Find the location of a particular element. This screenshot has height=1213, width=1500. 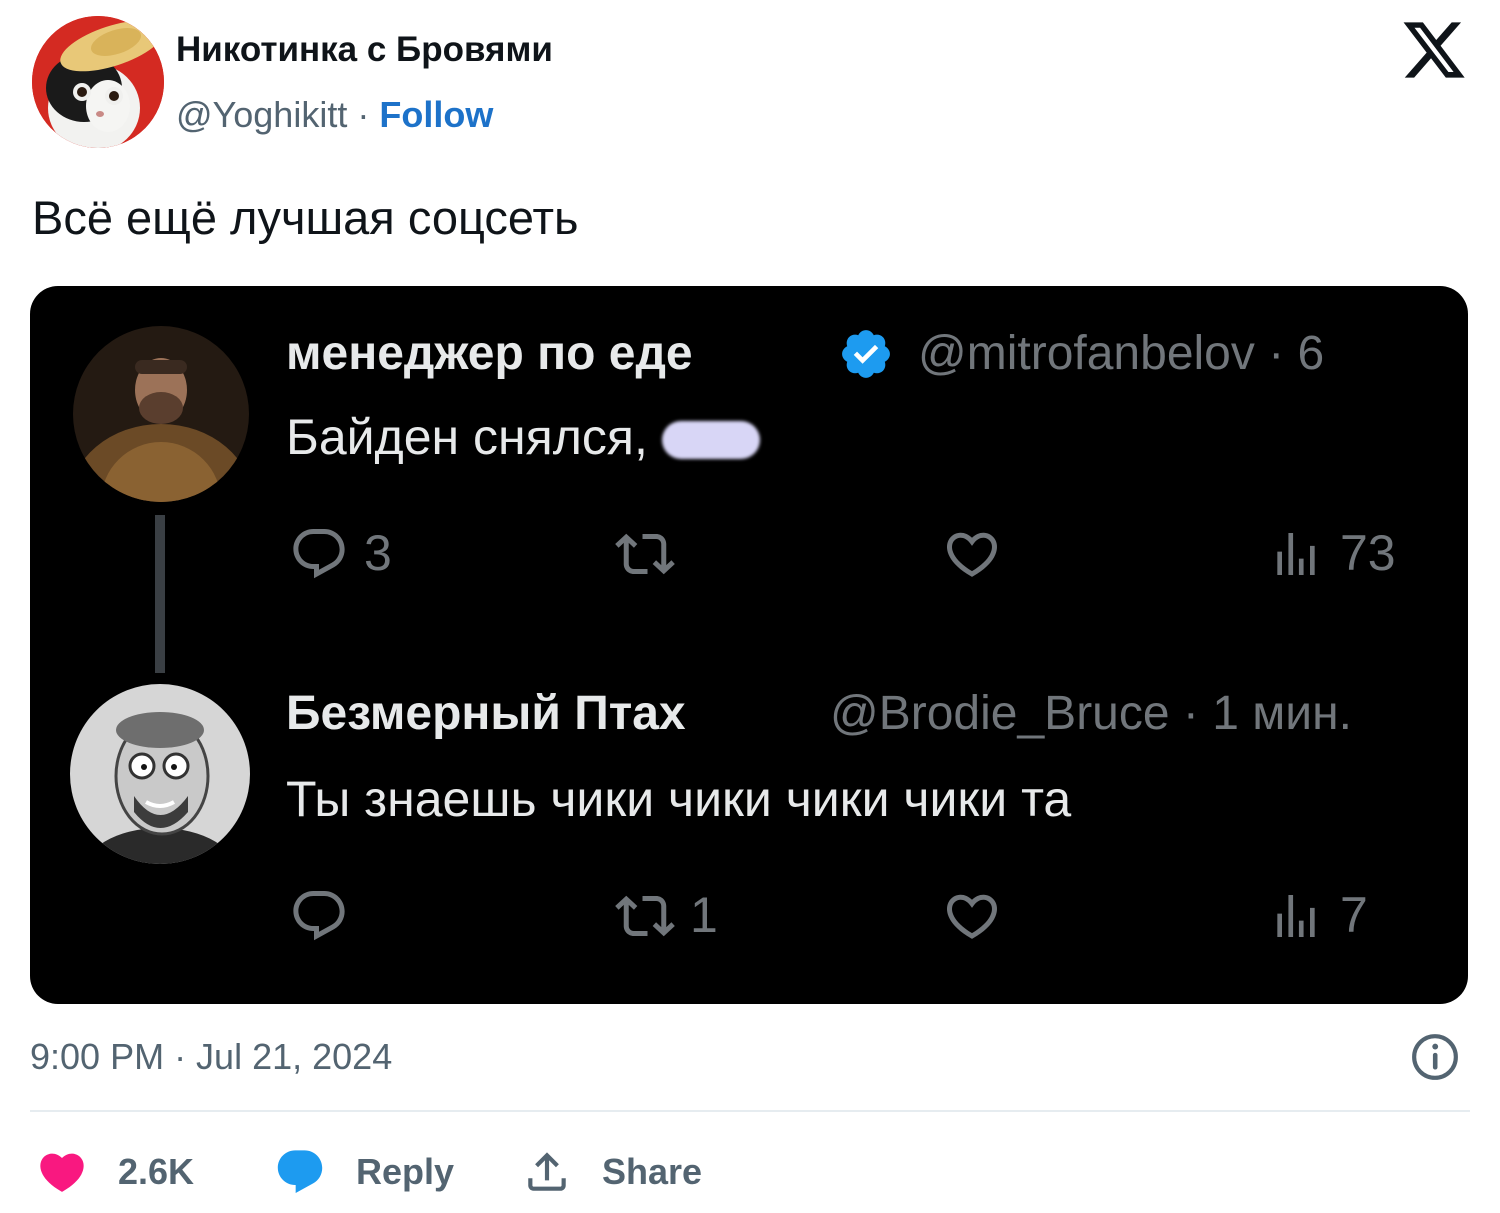

like-count: 2.6K is located at coordinates (156, 1171).